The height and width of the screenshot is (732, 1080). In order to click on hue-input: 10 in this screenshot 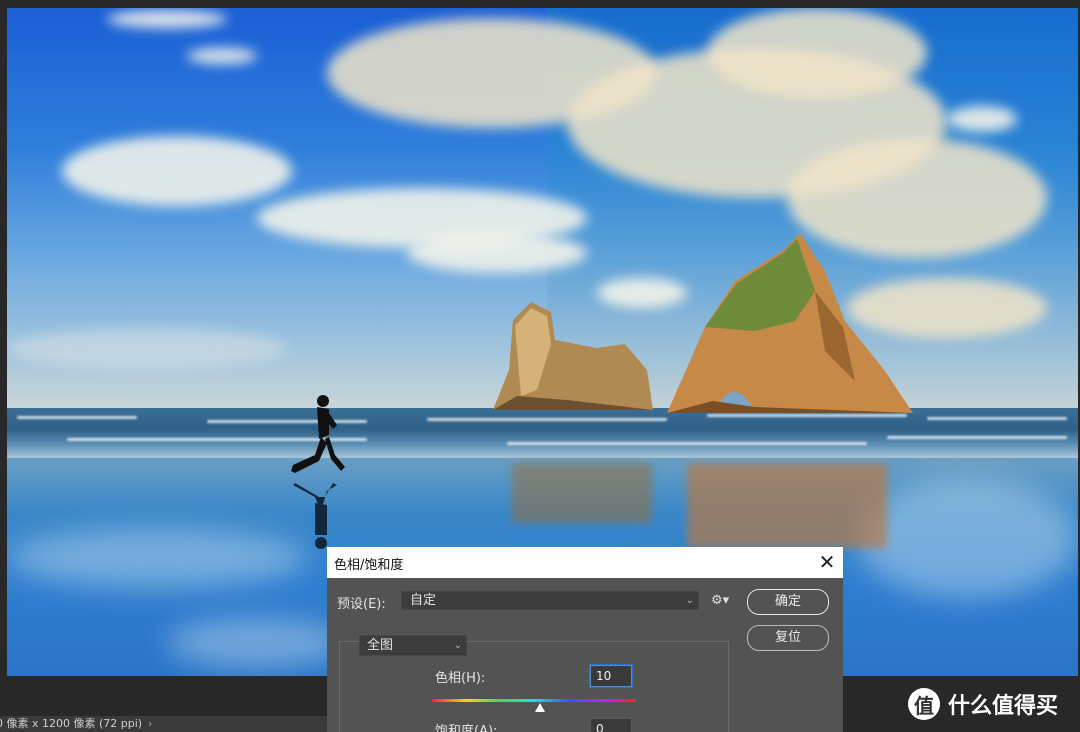, I will do `click(611, 676)`.